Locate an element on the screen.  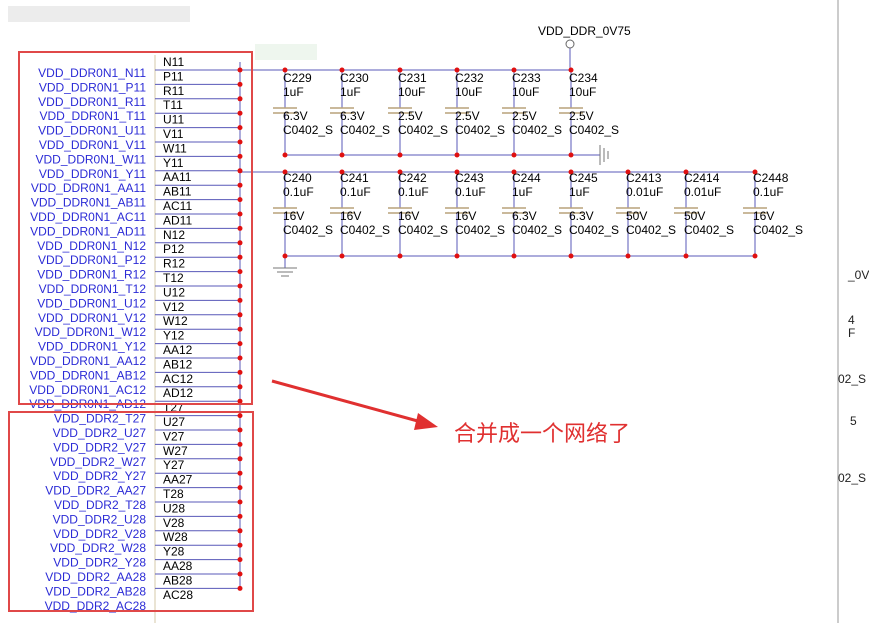
pin-label: N11 is located at coordinates (173, 62).